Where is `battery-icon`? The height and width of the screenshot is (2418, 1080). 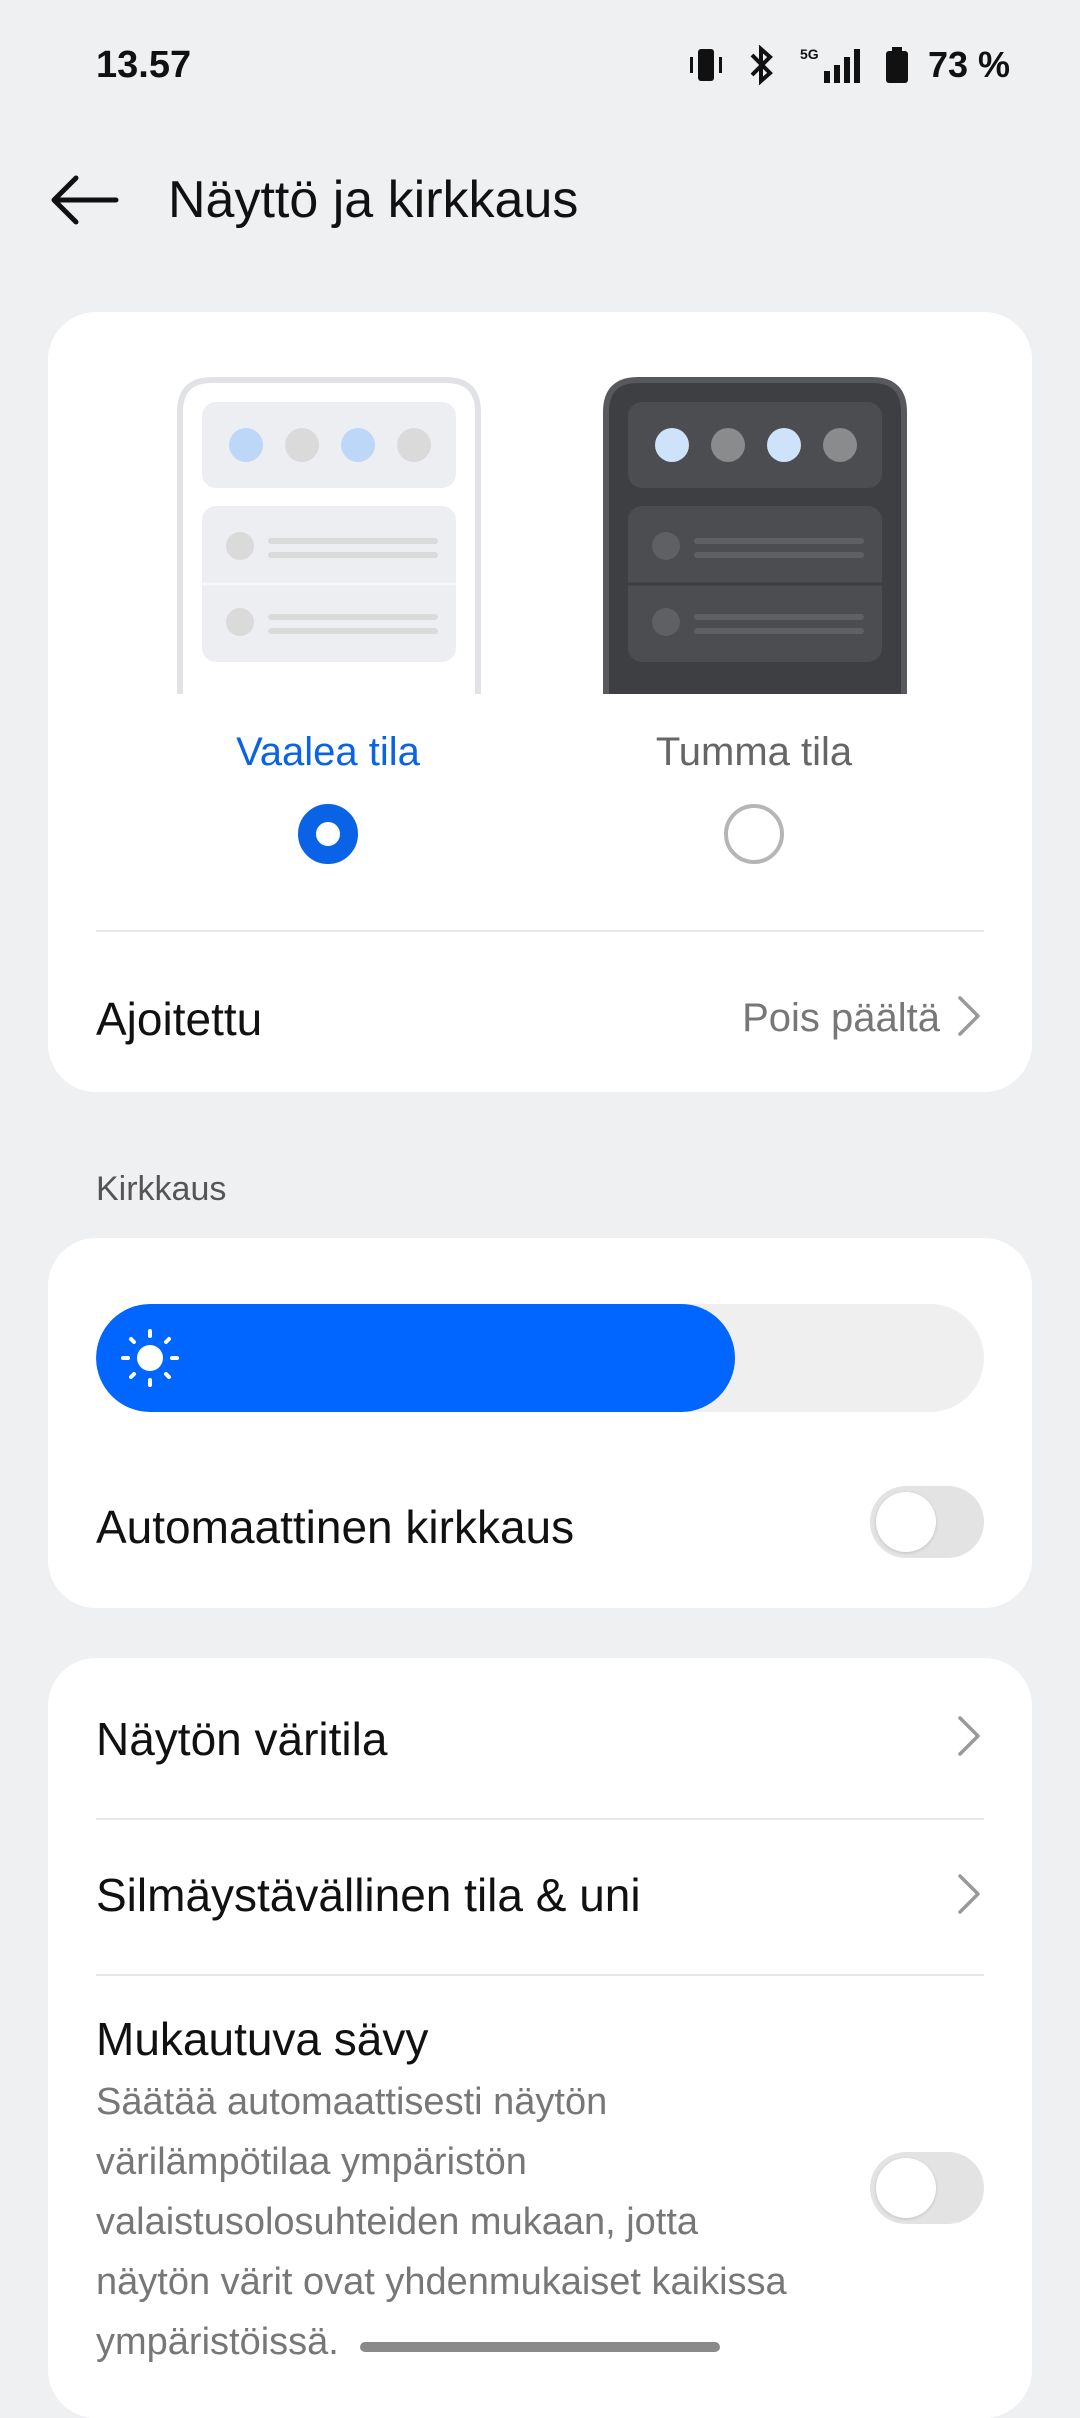
battery-icon is located at coordinates (897, 65).